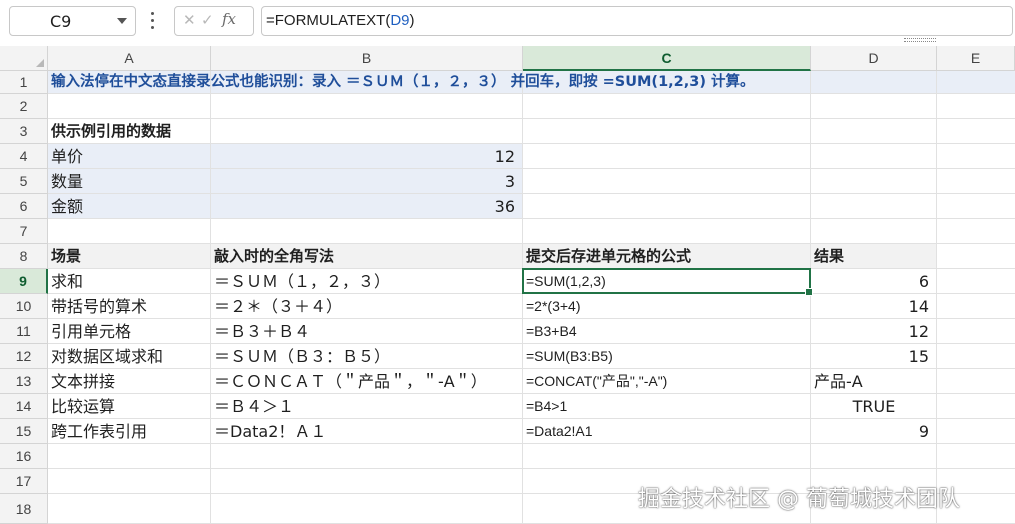  I want to click on cell-a4: 单价, so click(65, 156).